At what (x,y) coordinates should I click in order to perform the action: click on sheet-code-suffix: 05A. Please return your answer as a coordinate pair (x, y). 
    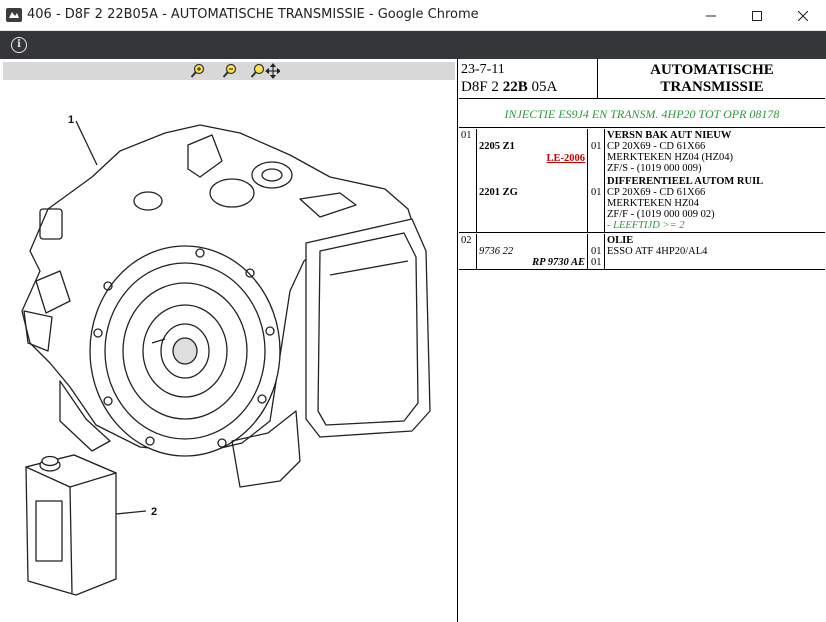
    Looking at the image, I should click on (542, 87).